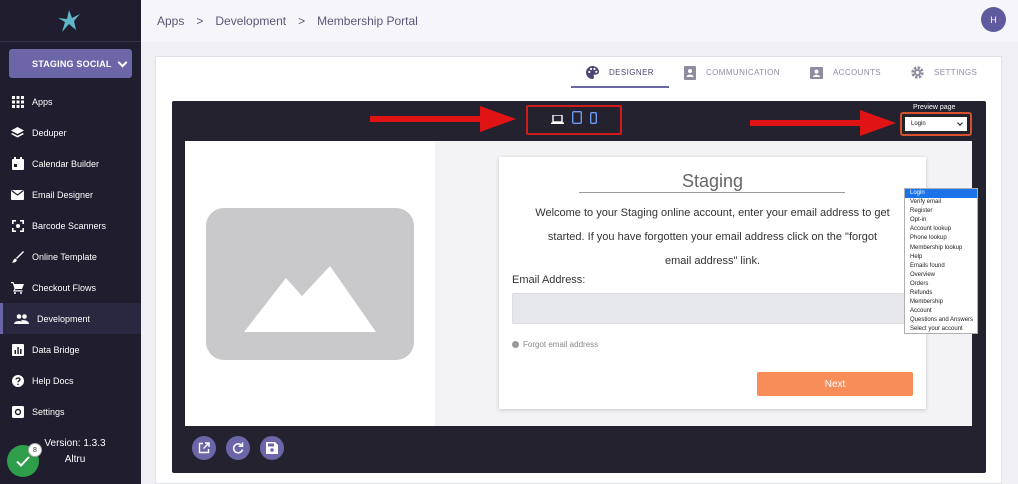 The image size is (1018, 484). I want to click on calendar-icon, so click(17, 163).